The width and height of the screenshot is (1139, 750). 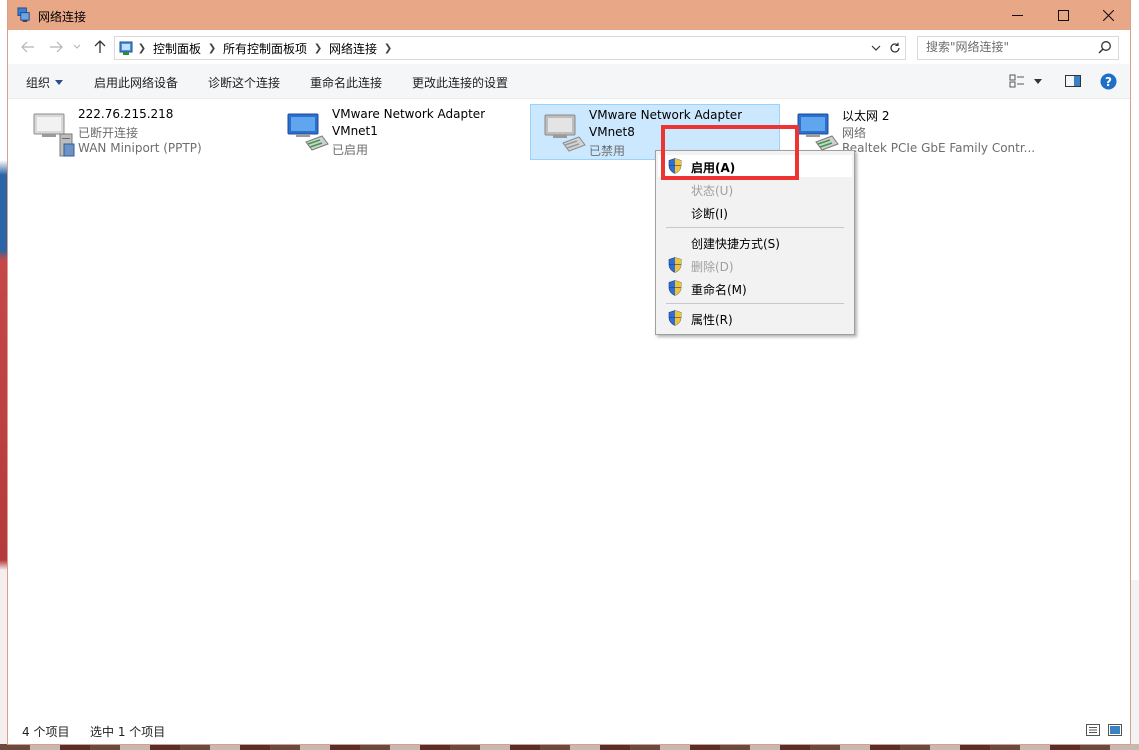 I want to click on connection-device: WAN Miniport (PPTP), so click(x=140, y=148).